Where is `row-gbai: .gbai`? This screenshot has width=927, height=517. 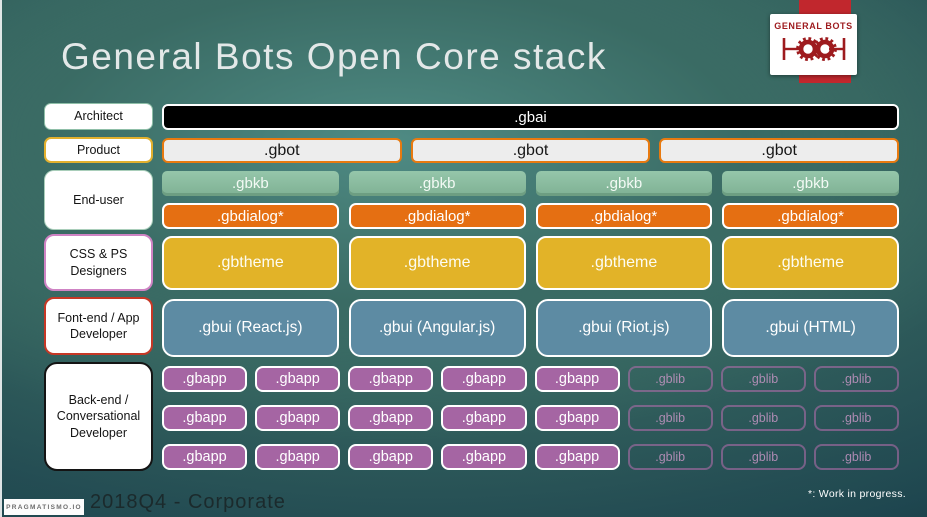
row-gbai: .gbai is located at coordinates (530, 117).